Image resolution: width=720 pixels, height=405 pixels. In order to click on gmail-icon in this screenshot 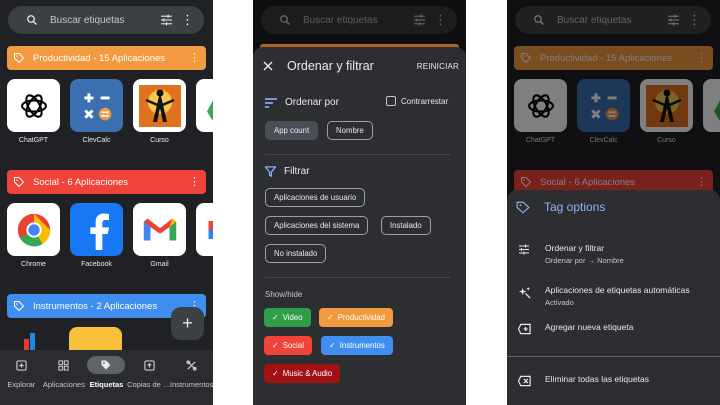, I will do `click(159, 229)`.